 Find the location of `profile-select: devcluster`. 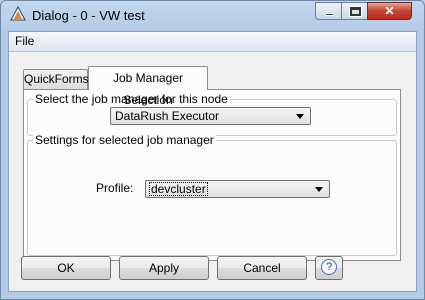

profile-select: devcluster is located at coordinates (237, 189).